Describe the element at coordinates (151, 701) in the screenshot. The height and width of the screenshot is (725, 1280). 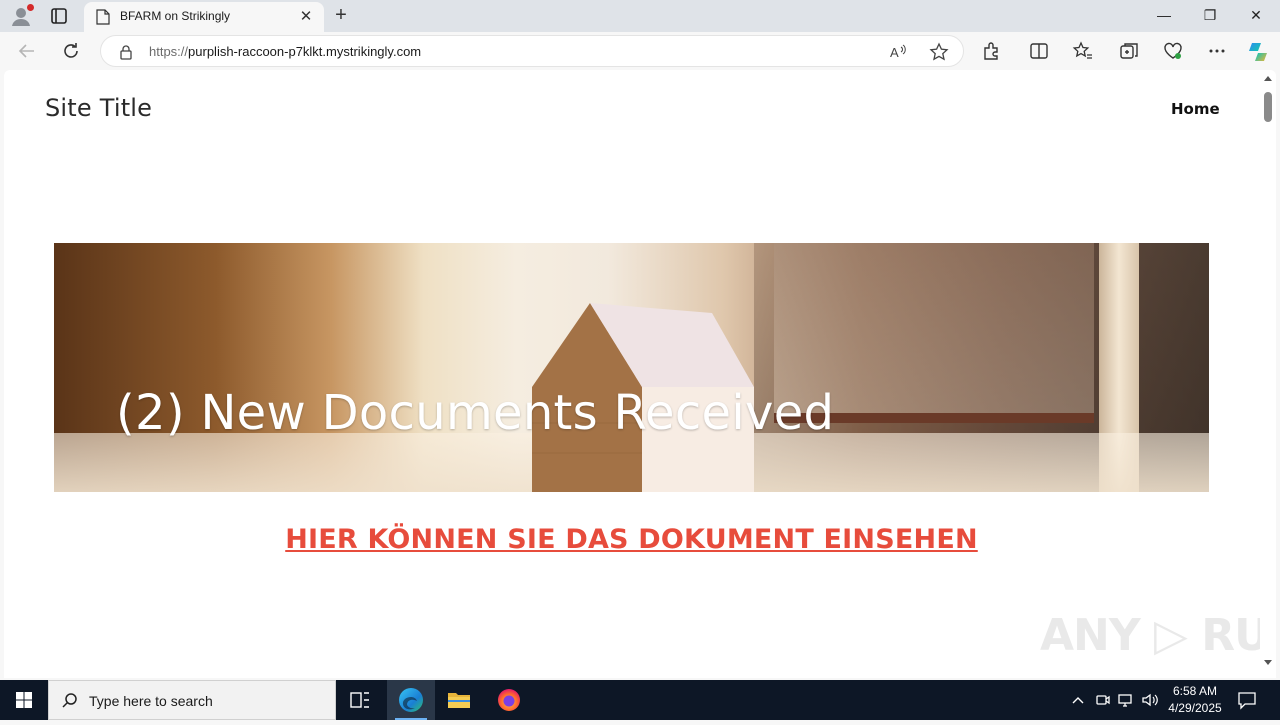
I see `search-placeholder: Type here to search` at that location.